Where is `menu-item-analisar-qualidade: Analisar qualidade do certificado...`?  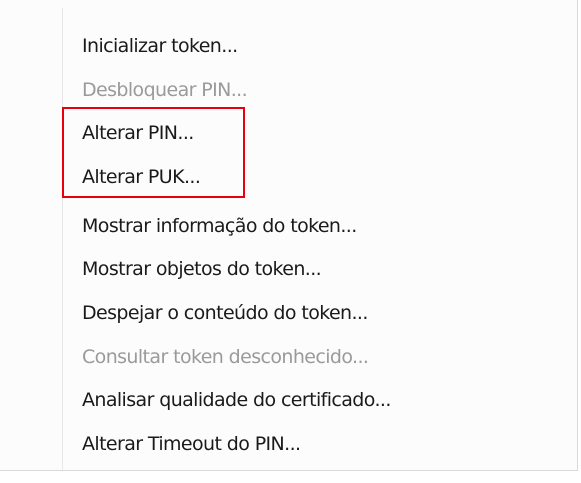
menu-item-analisar-qualidade: Analisar qualidade do certificado... is located at coordinates (236, 400).